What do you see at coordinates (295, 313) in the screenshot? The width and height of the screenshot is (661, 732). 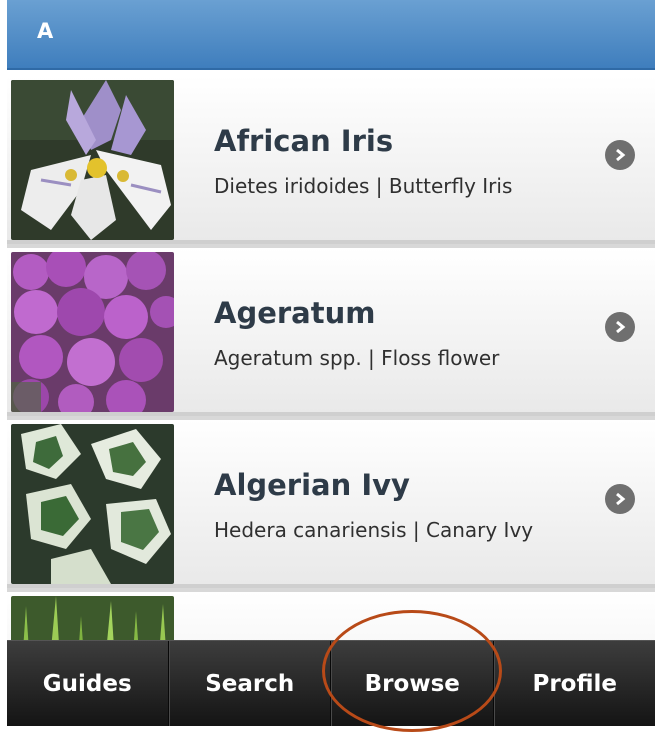 I see `plant-name: Ageratum` at bounding box center [295, 313].